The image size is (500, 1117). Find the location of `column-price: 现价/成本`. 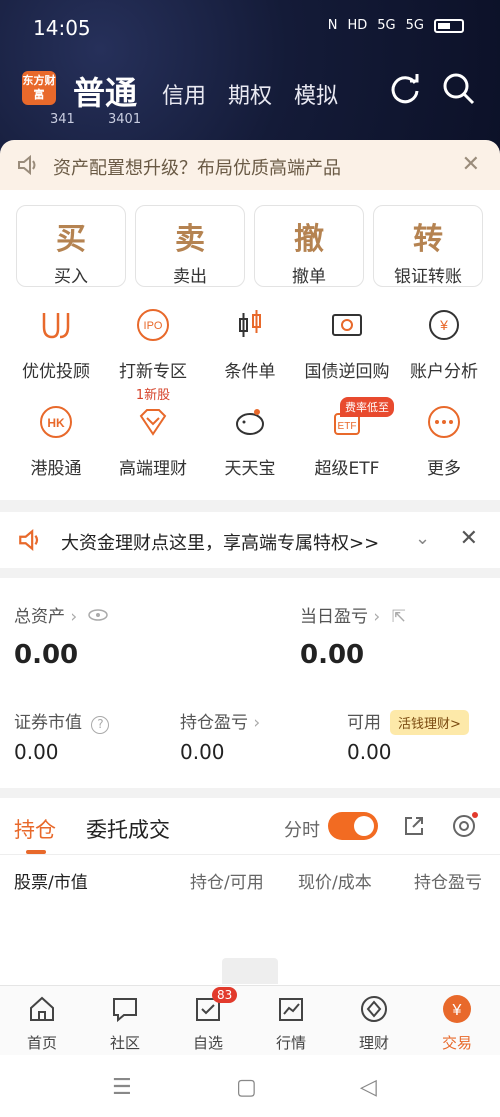

column-price: 现价/成本 is located at coordinates (335, 880).